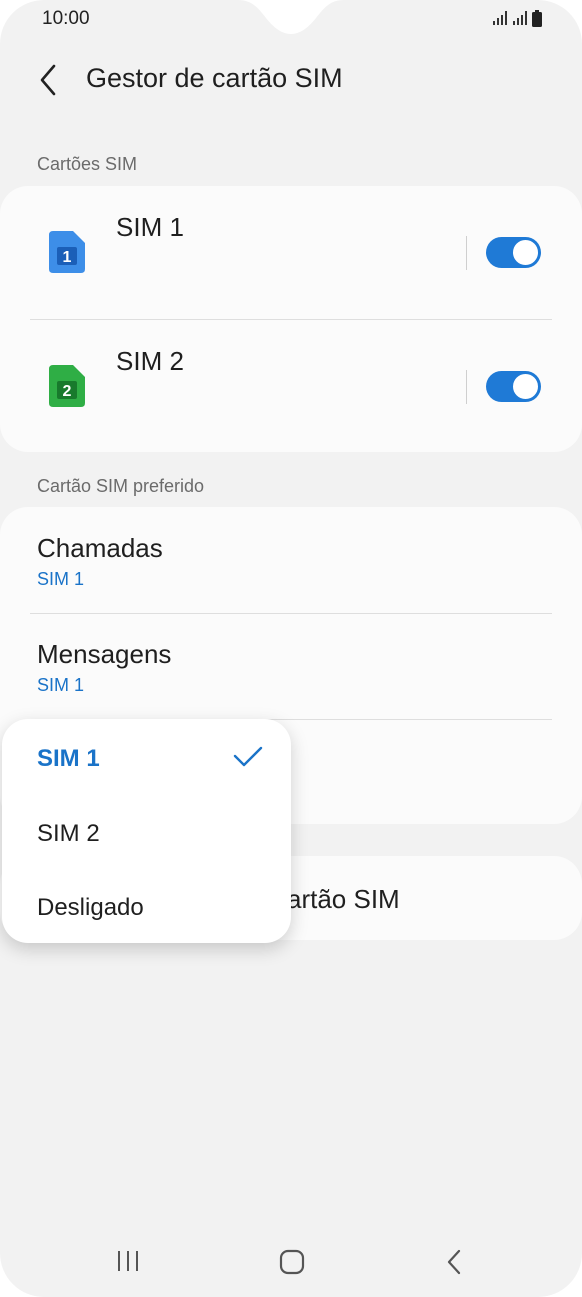 Image resolution: width=582 pixels, height=1297 pixels. I want to click on app-bar: Gestor de cartão SIM, so click(291, 80).